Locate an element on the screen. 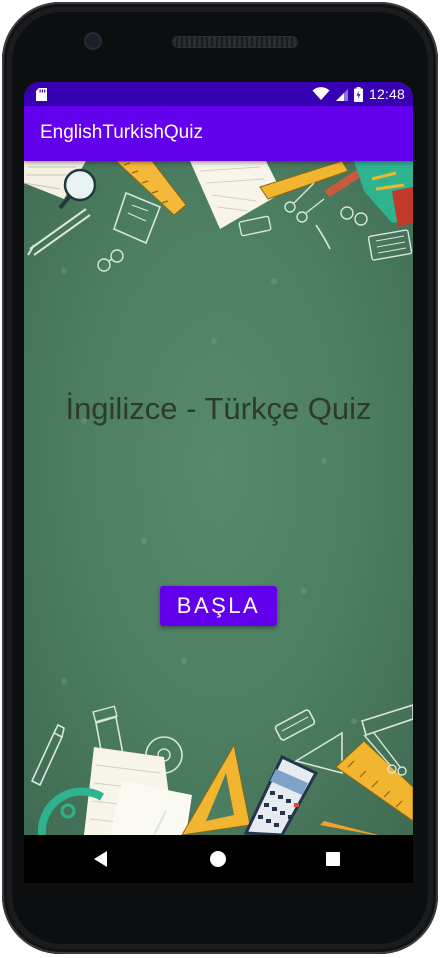 This screenshot has width=442, height=958. navigation-bar is located at coordinates (218, 859).